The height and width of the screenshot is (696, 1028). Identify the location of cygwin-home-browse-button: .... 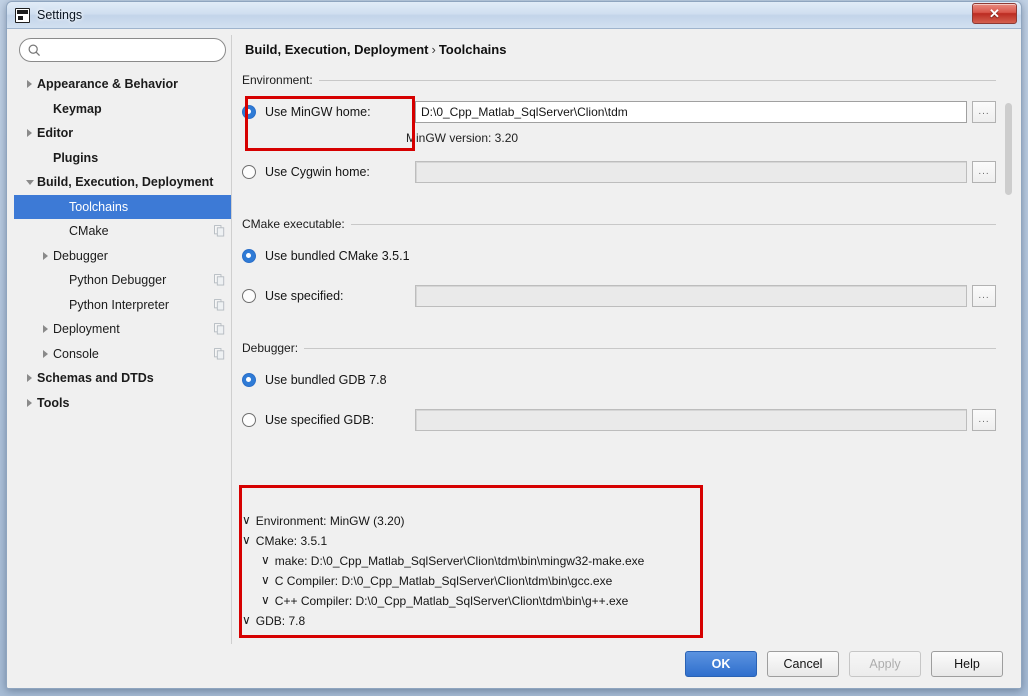
(984, 172).